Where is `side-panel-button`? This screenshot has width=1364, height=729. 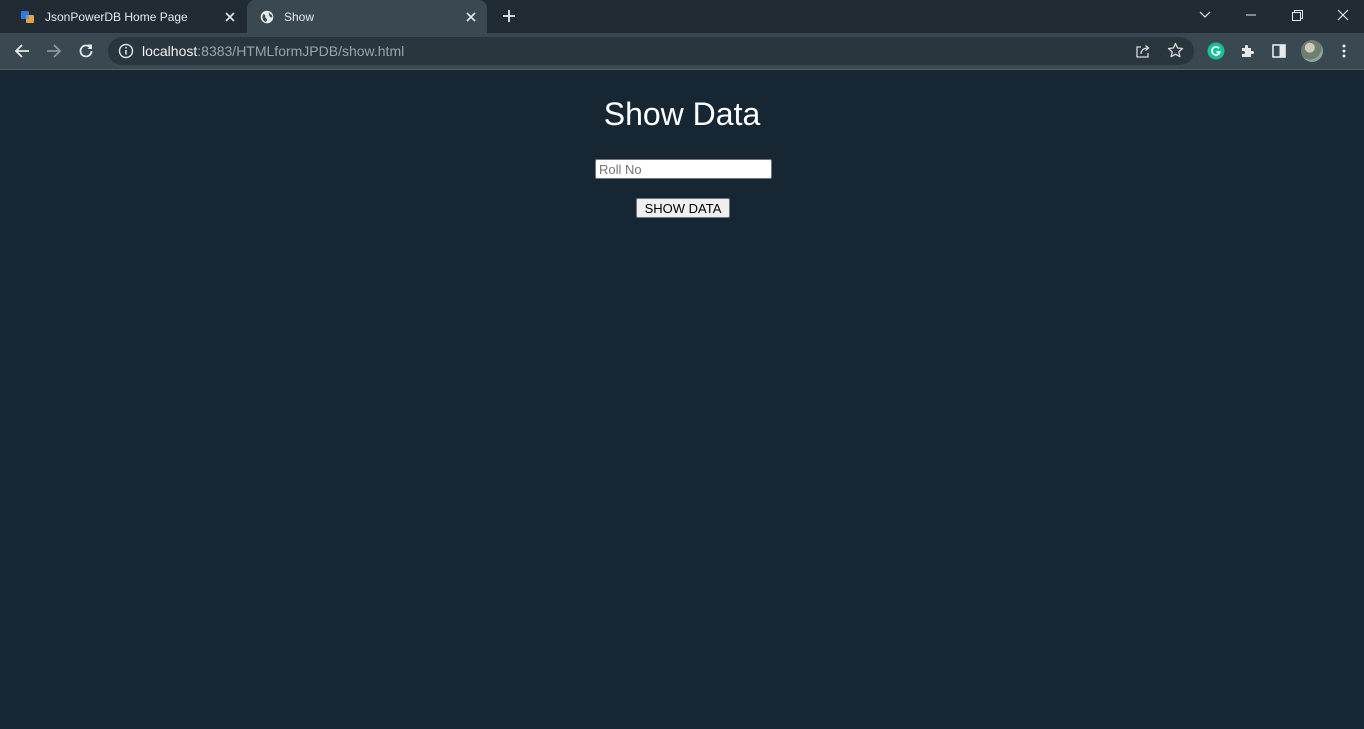 side-panel-button is located at coordinates (1279, 51).